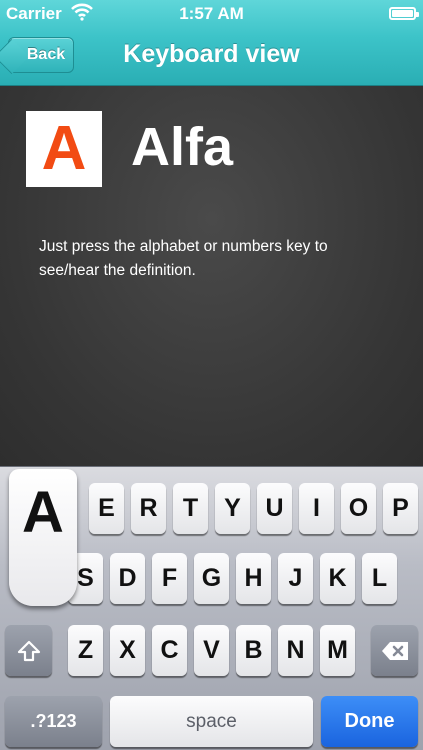  Describe the element at coordinates (337, 650) in the screenshot. I see `key-m: M` at that location.